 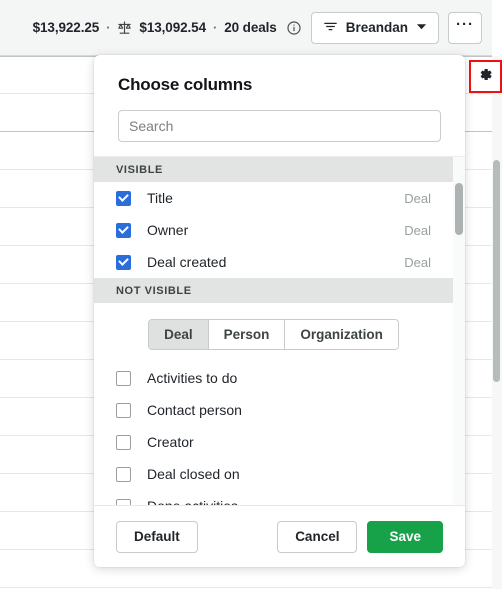 What do you see at coordinates (405, 536) in the screenshot?
I see `save-button: Save` at bounding box center [405, 536].